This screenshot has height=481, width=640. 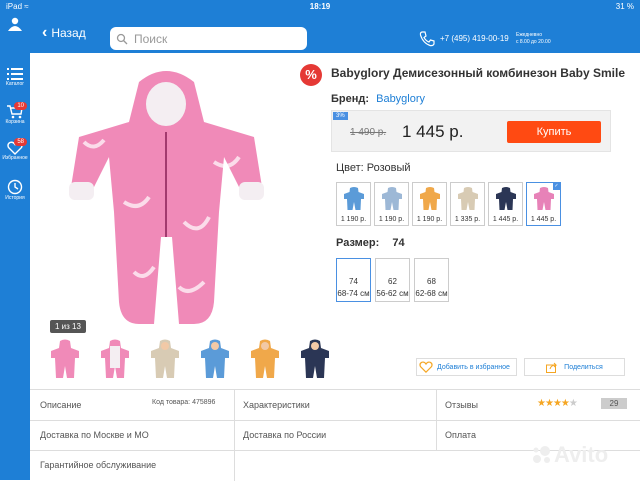 I want to click on size-option-value: 74, so click(x=353, y=281).